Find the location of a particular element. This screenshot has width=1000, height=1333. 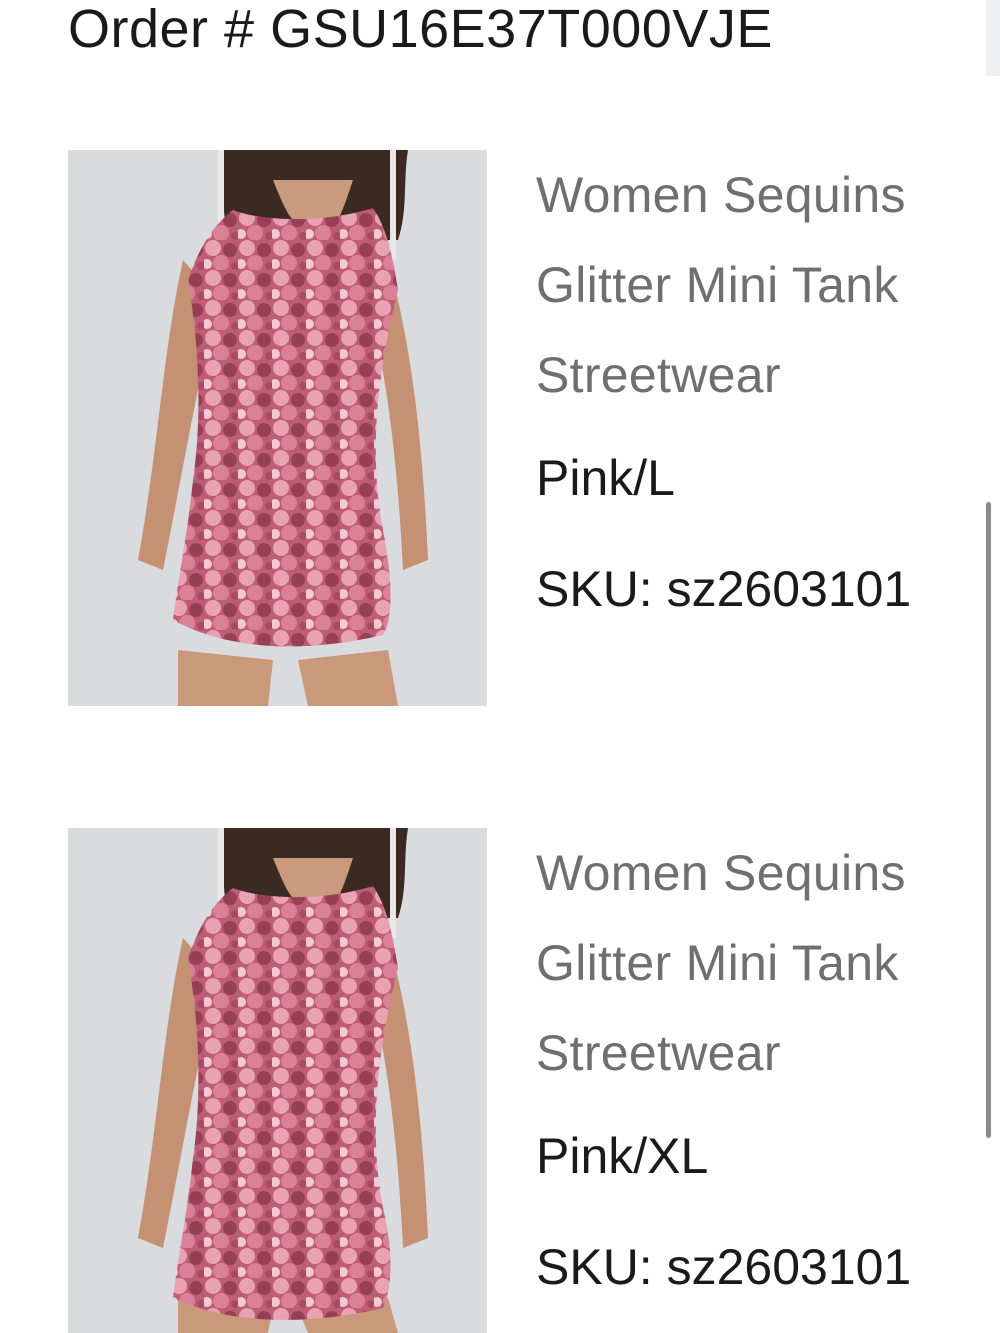

order-number-title: Order # GSU16E37T000VJE is located at coordinates (420, 29).